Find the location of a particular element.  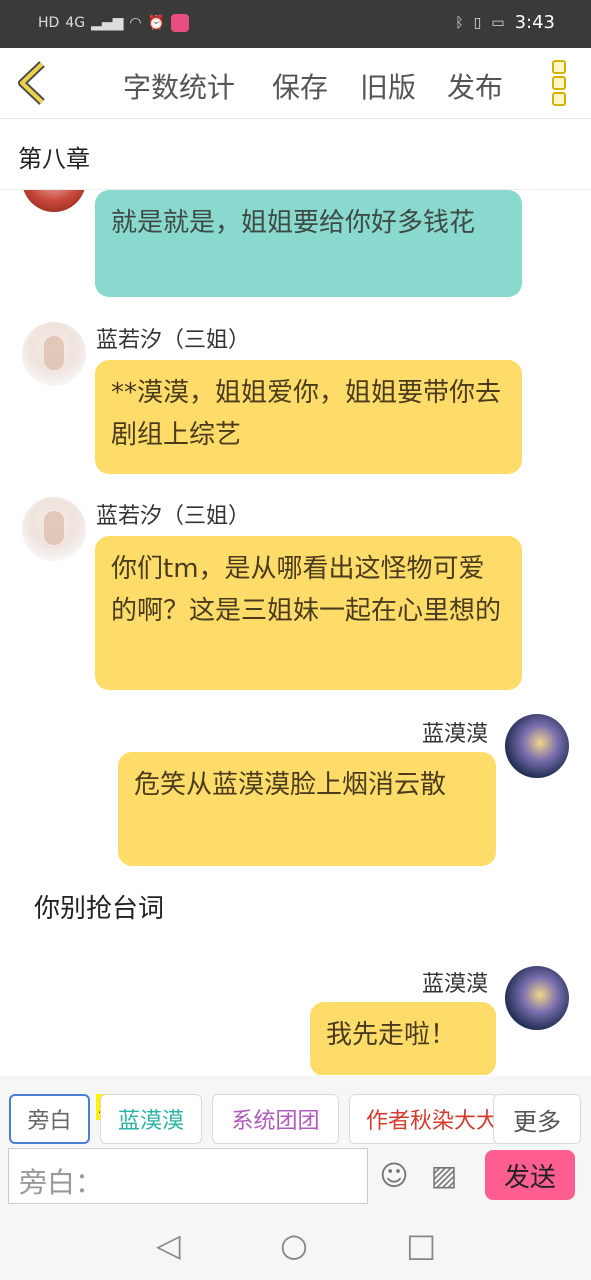

vibrate-icon: ▯ is located at coordinates (477, 22).